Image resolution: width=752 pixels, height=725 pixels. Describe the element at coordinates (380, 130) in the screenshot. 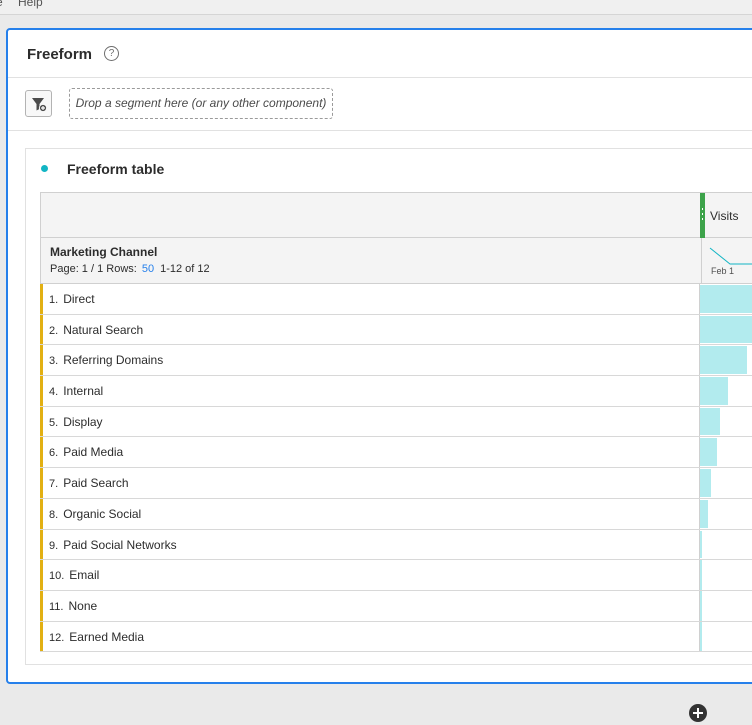

I see `divider` at that location.